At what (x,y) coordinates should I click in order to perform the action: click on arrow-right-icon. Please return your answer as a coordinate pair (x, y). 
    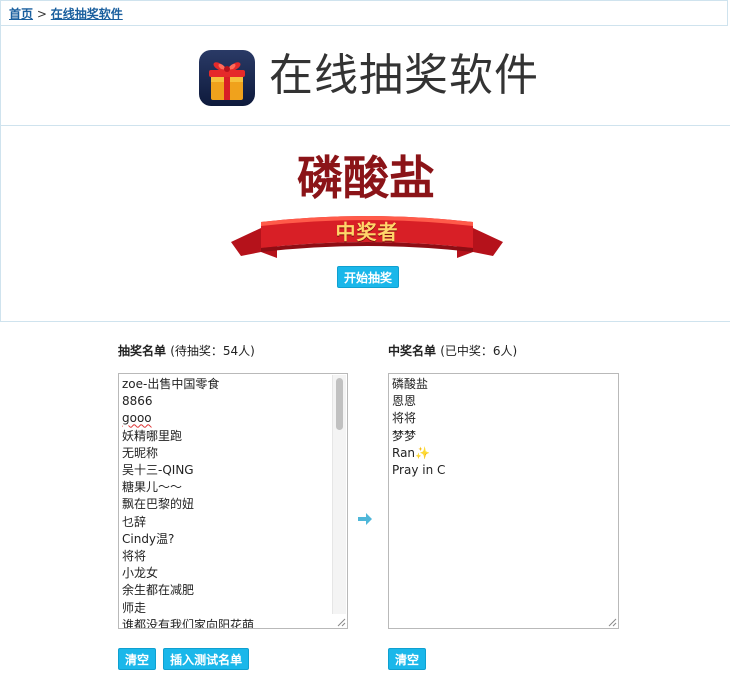
    Looking at the image, I should click on (365, 519).